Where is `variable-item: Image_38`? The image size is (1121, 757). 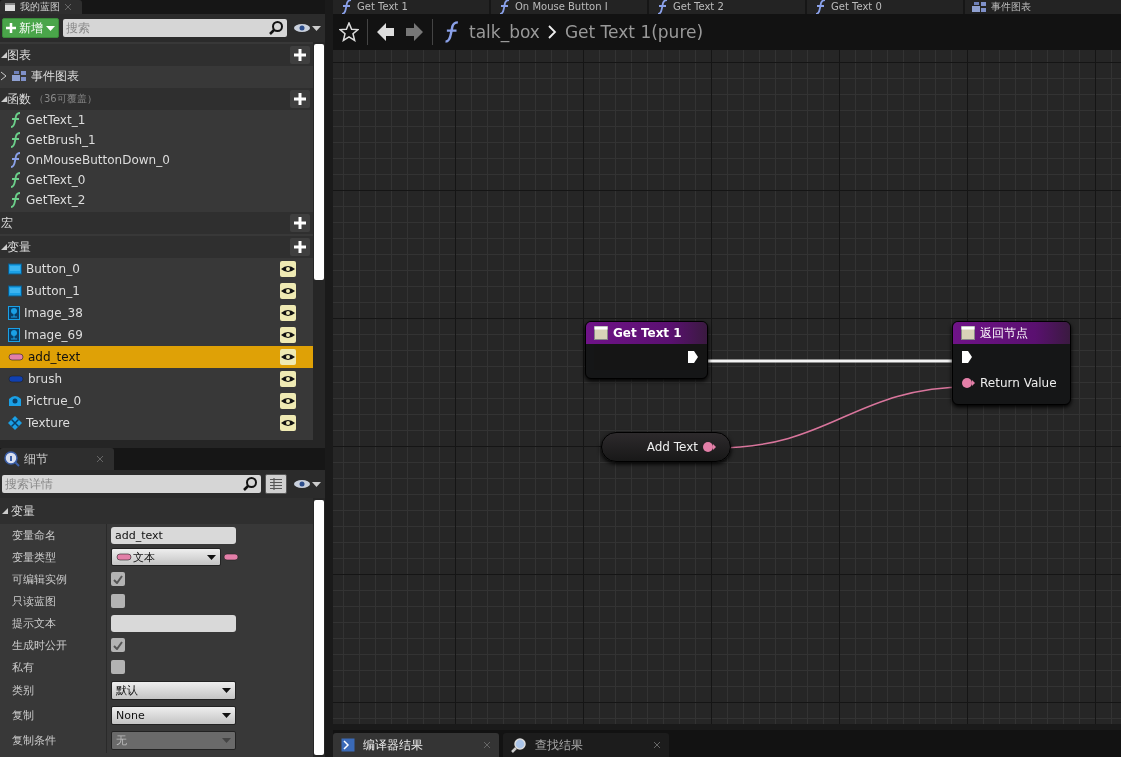
variable-item: Image_38 is located at coordinates (156, 313).